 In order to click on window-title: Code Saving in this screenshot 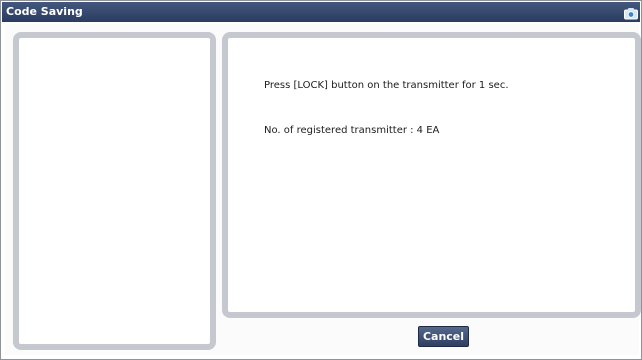, I will do `click(44, 11)`.